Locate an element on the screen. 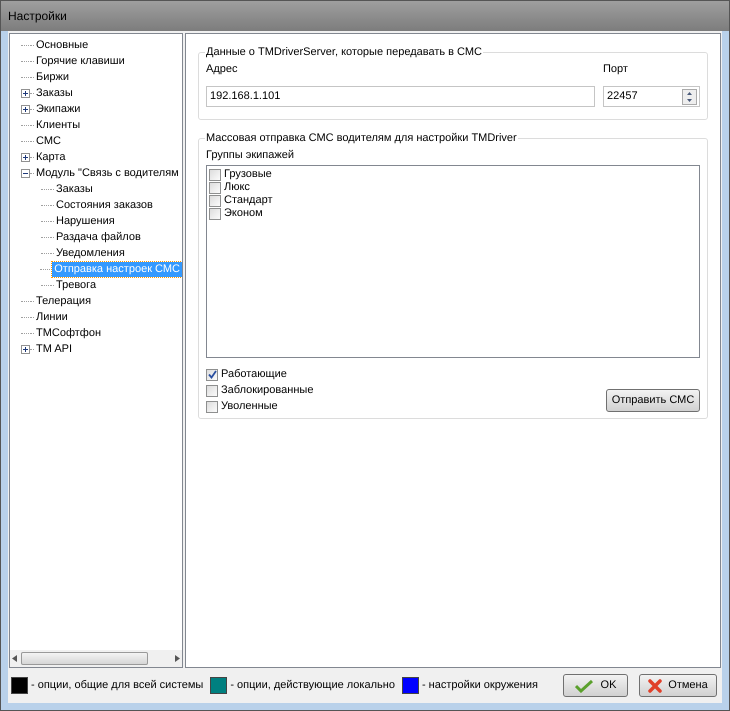 The image size is (730, 711). address-field: 192.168.1.101 is located at coordinates (400, 96).